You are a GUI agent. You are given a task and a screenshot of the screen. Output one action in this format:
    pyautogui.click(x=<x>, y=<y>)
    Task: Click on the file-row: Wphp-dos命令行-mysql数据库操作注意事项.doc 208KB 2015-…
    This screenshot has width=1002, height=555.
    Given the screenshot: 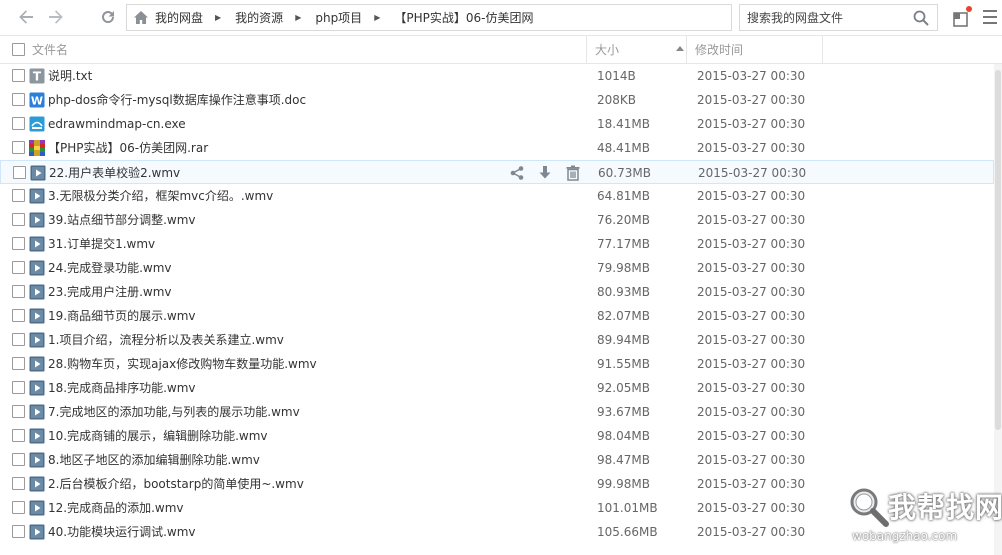 What is the action you would take?
    pyautogui.click(x=497, y=100)
    